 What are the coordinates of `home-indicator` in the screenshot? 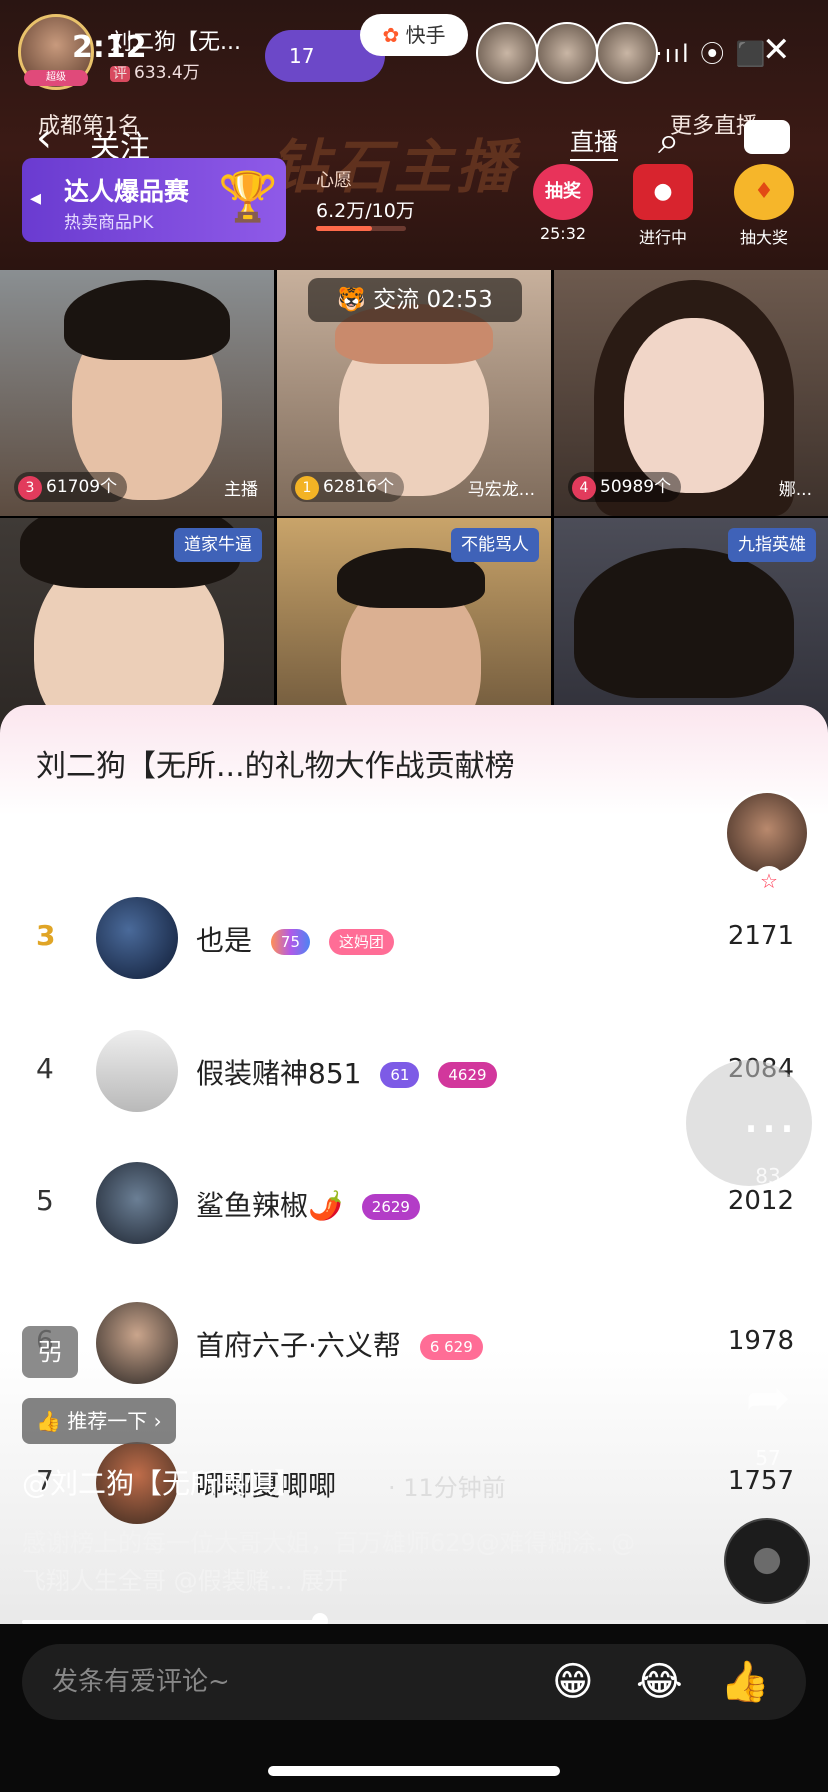 It's located at (414, 1771).